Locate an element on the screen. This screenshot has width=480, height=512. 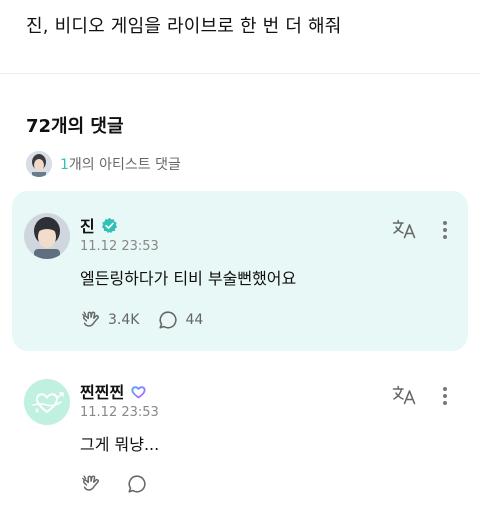
comment-actions: 3.4K 44 is located at coordinates (141, 320).